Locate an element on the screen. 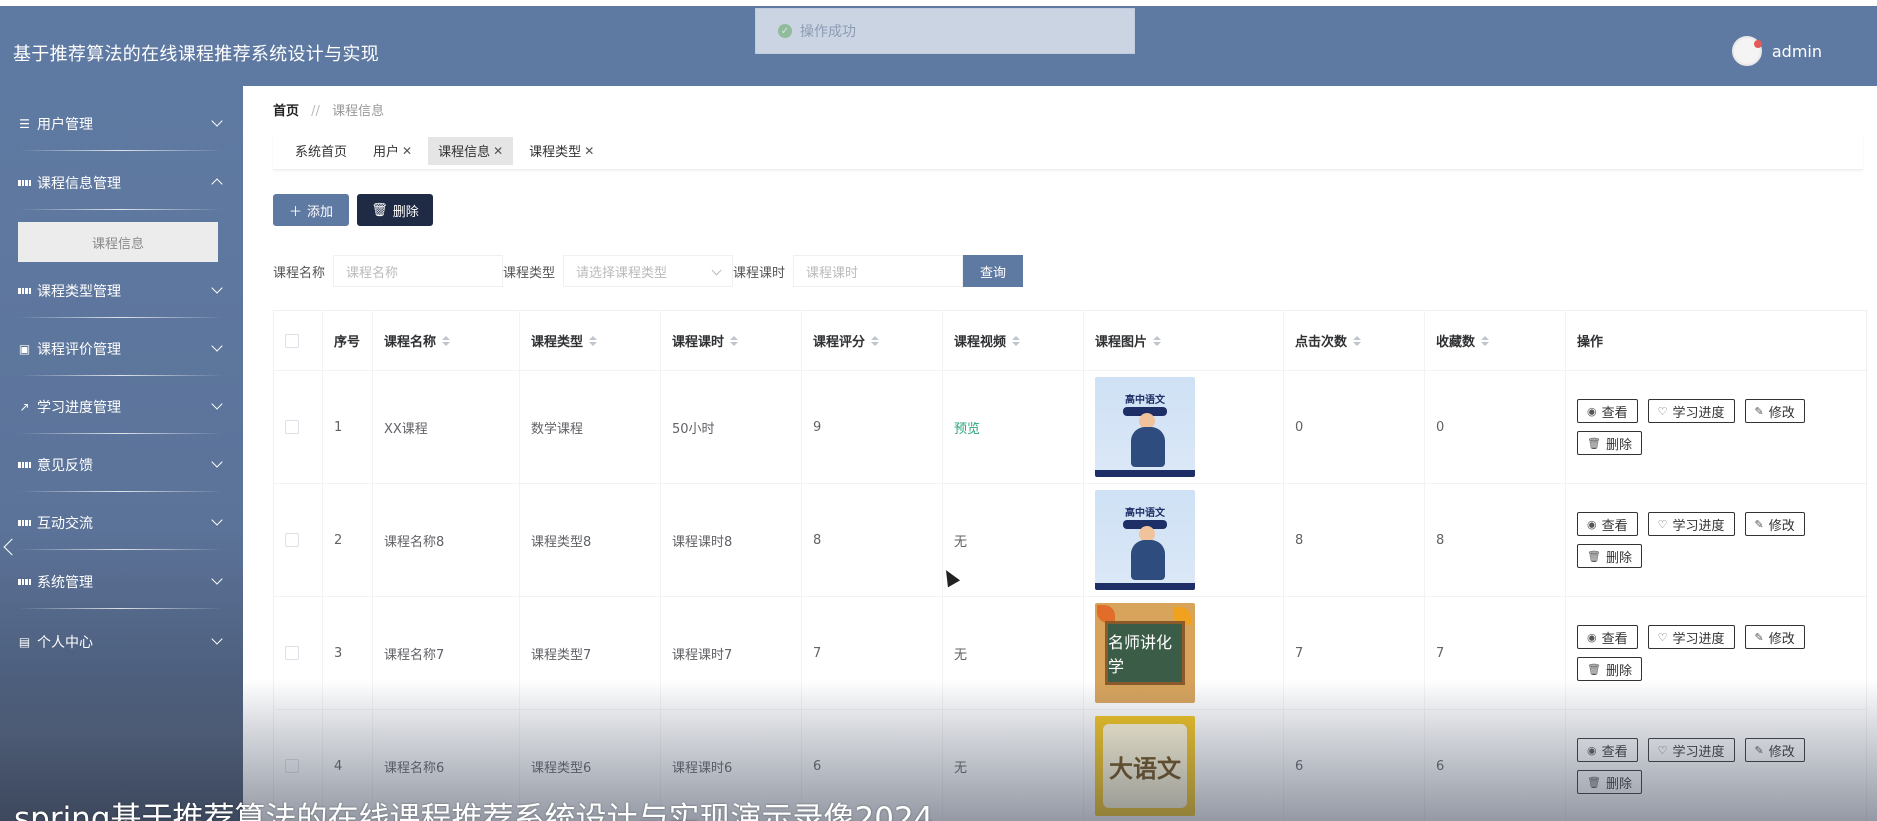 The image size is (1877, 821). header-label: 课程课时 is located at coordinates (698, 342).